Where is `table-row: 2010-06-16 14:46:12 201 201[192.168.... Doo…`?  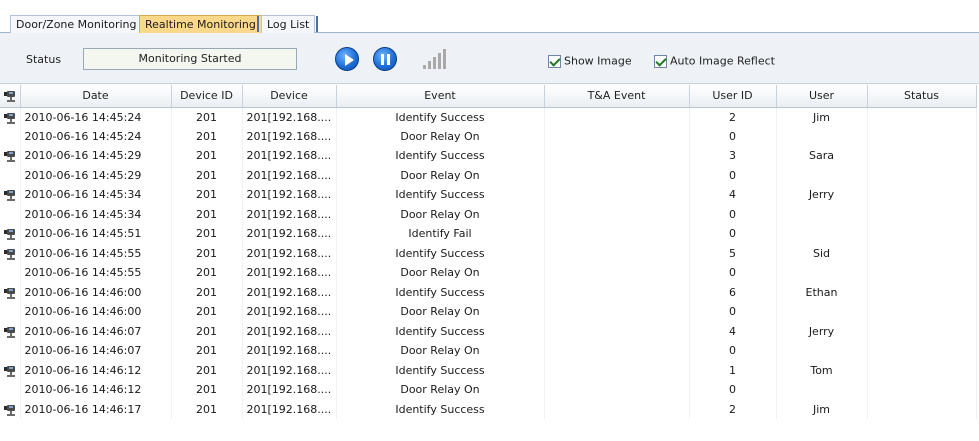 table-row: 2010-06-16 14:46:12 201 201[192.168.... Doo… is located at coordinates (488, 390).